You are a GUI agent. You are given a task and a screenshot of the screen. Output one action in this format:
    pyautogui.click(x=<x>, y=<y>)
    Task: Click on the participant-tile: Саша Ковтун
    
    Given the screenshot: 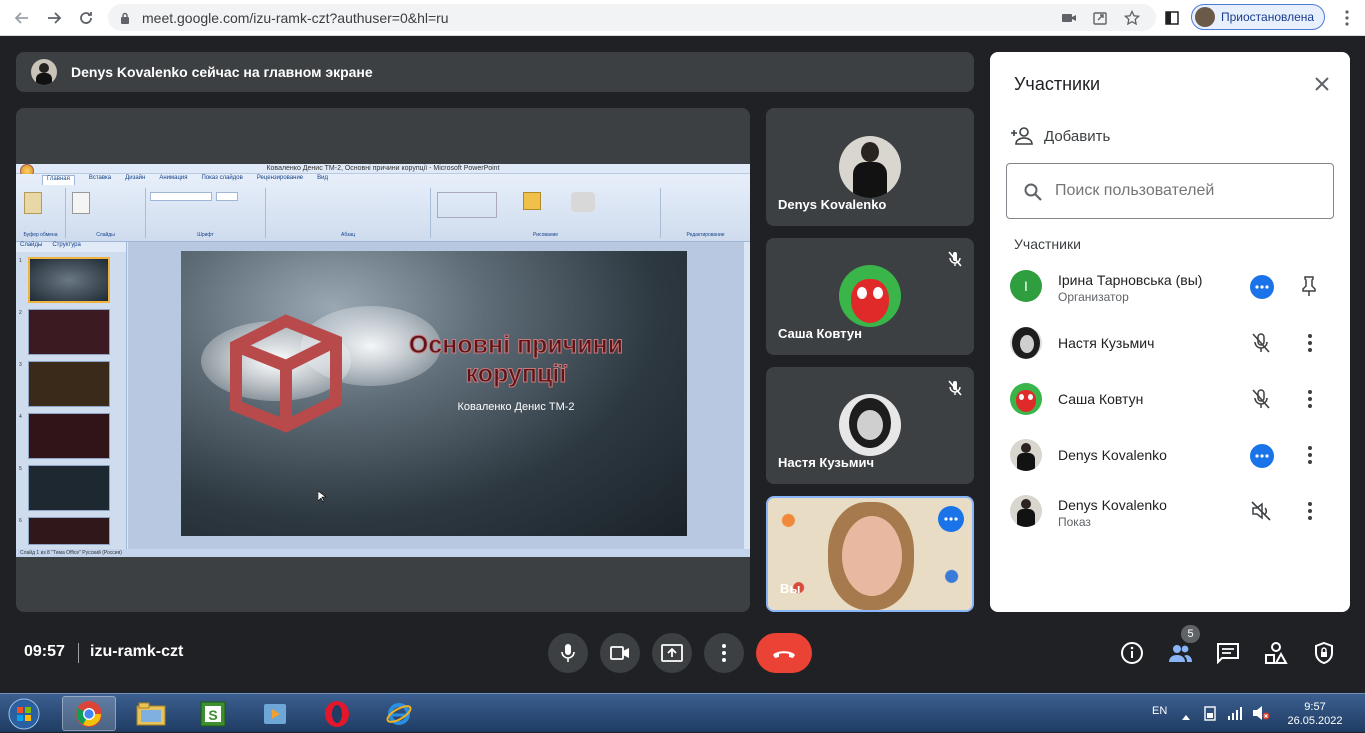 What is the action you would take?
    pyautogui.click(x=870, y=296)
    